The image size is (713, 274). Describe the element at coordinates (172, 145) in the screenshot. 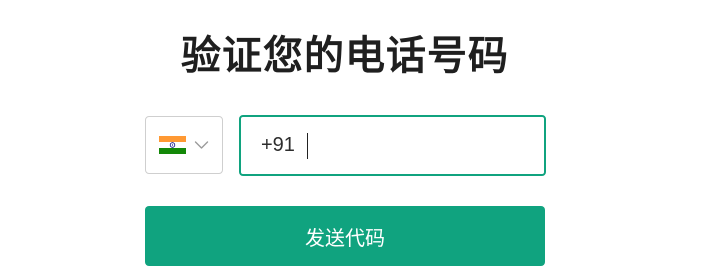

I see `flag-india-icon` at that location.